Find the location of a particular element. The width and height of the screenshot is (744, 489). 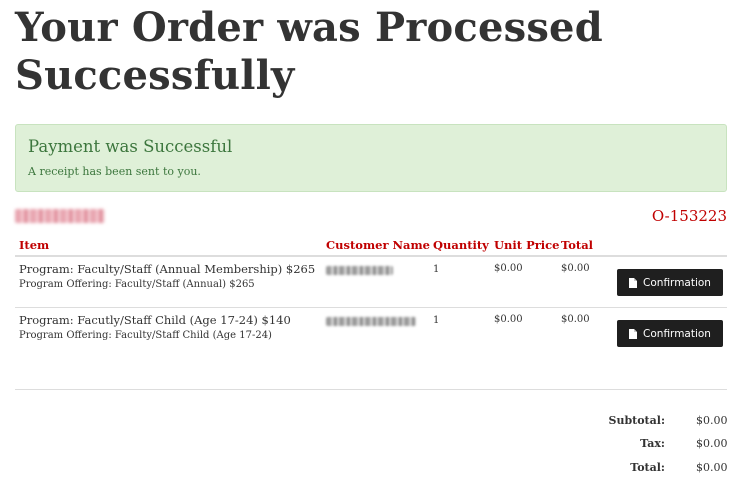

table-header-divider is located at coordinates (371, 256).